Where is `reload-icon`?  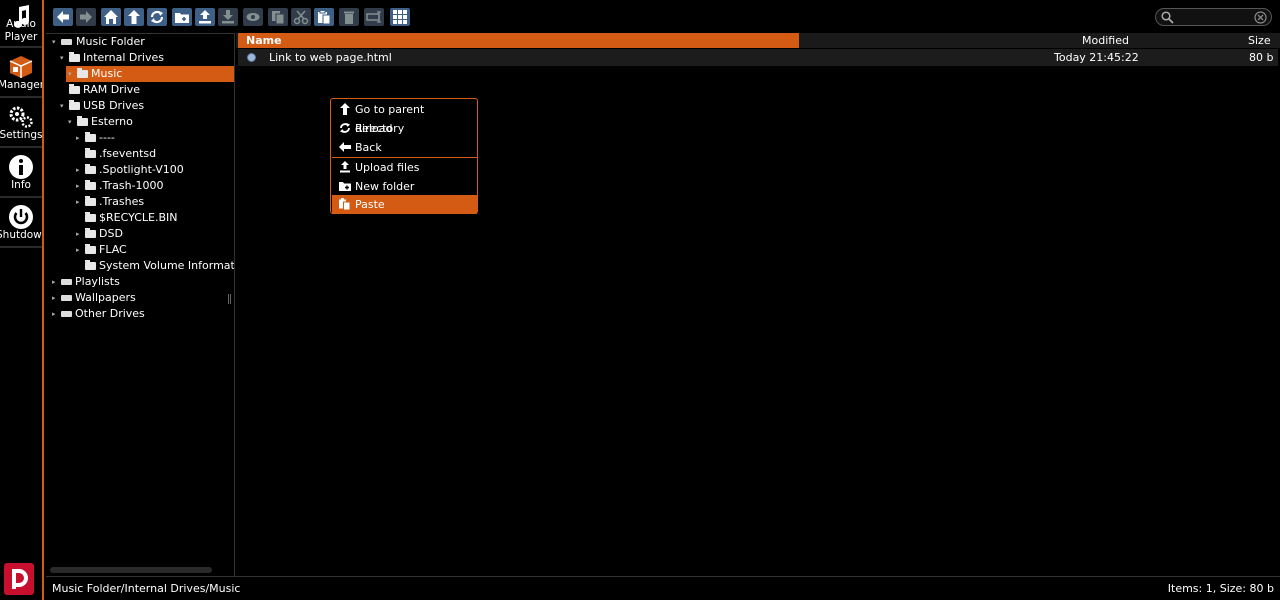
reload-icon is located at coordinates (345, 128).